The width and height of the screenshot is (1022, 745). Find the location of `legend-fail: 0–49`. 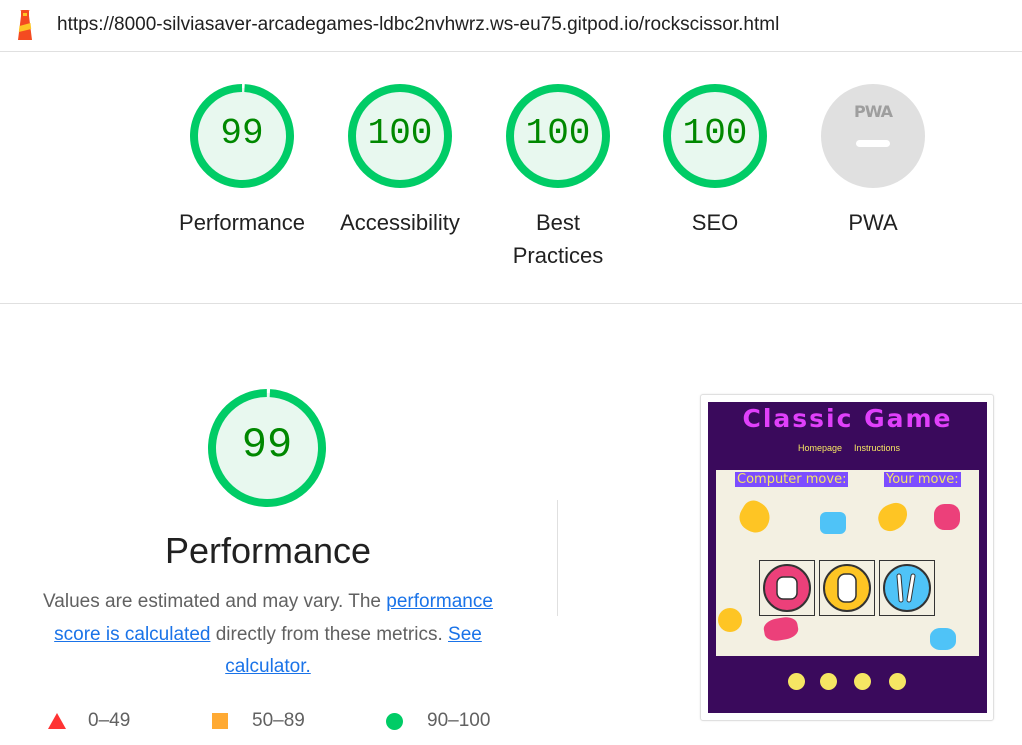

legend-fail: 0–49 is located at coordinates (89, 721).